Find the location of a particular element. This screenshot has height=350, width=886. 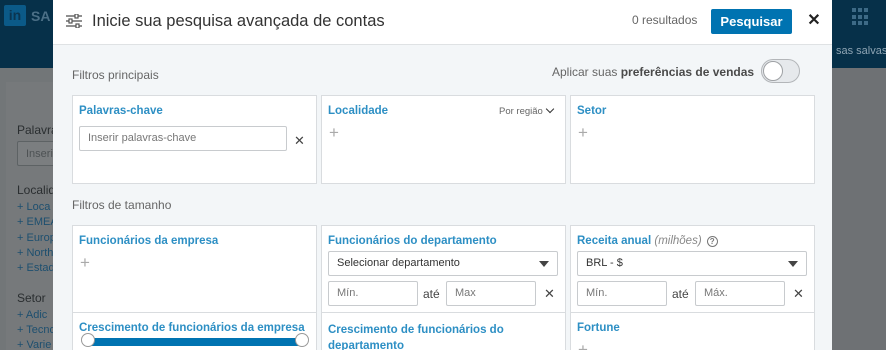

range-max-handle is located at coordinates (302, 340).